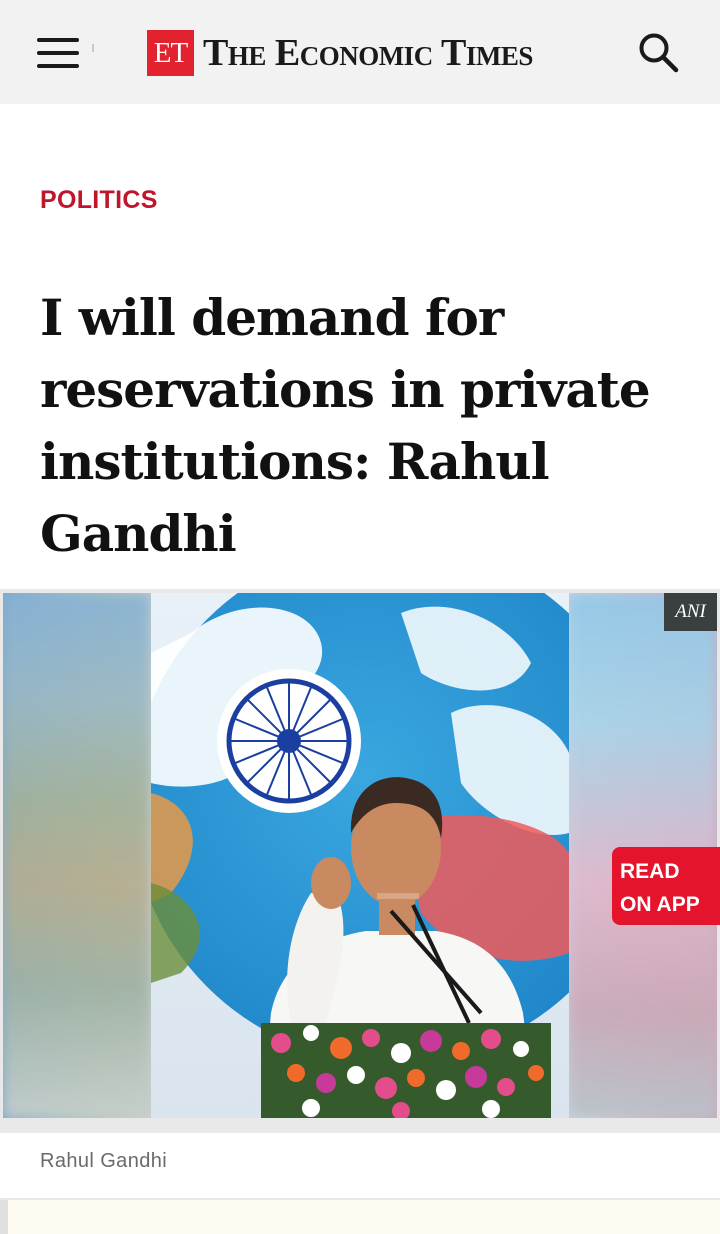 The width and height of the screenshot is (720, 1234). I want to click on read-on-app-line1: READ, so click(650, 871).